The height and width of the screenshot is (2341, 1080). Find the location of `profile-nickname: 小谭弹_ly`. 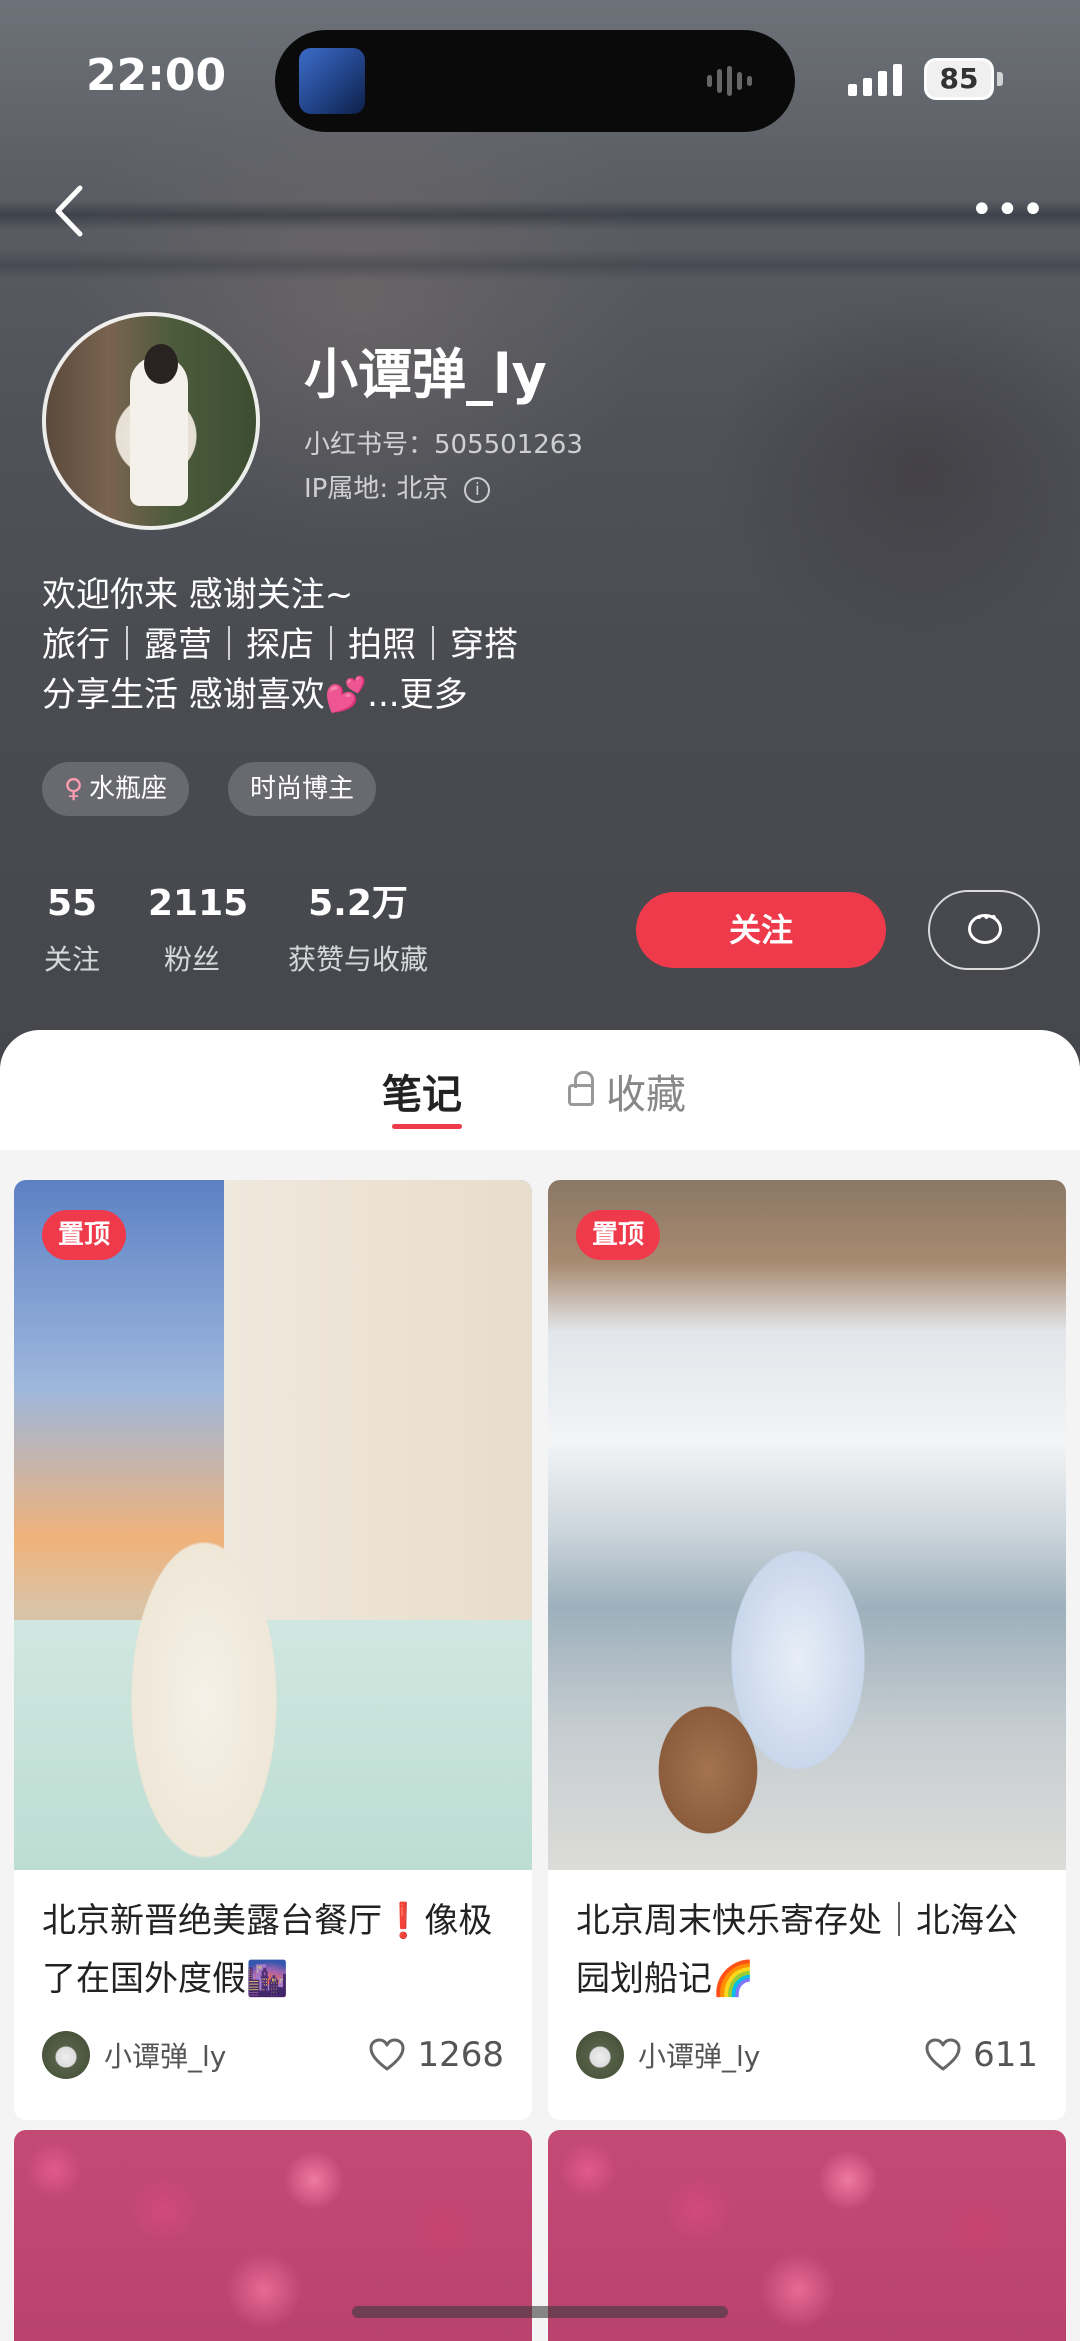

profile-nickname: 小谭弹_ly is located at coordinates (425, 374).